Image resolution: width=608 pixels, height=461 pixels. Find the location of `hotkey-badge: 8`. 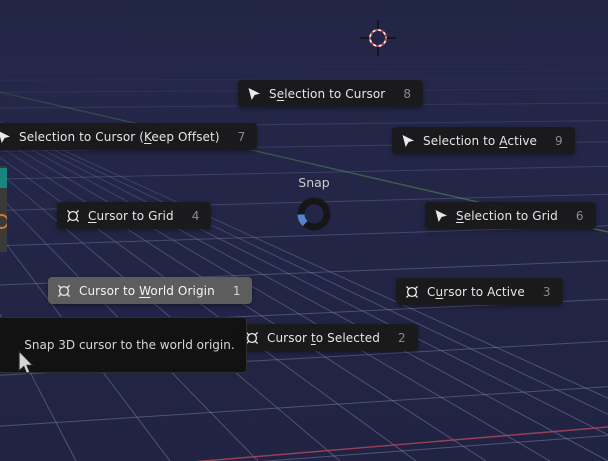

hotkey-badge: 8 is located at coordinates (407, 93).